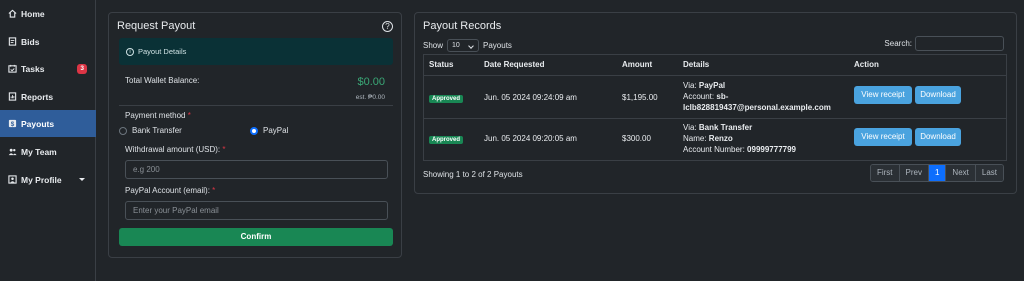  Describe the element at coordinates (39, 151) in the screenshot. I see `sidebar-item-label: My Team` at that location.